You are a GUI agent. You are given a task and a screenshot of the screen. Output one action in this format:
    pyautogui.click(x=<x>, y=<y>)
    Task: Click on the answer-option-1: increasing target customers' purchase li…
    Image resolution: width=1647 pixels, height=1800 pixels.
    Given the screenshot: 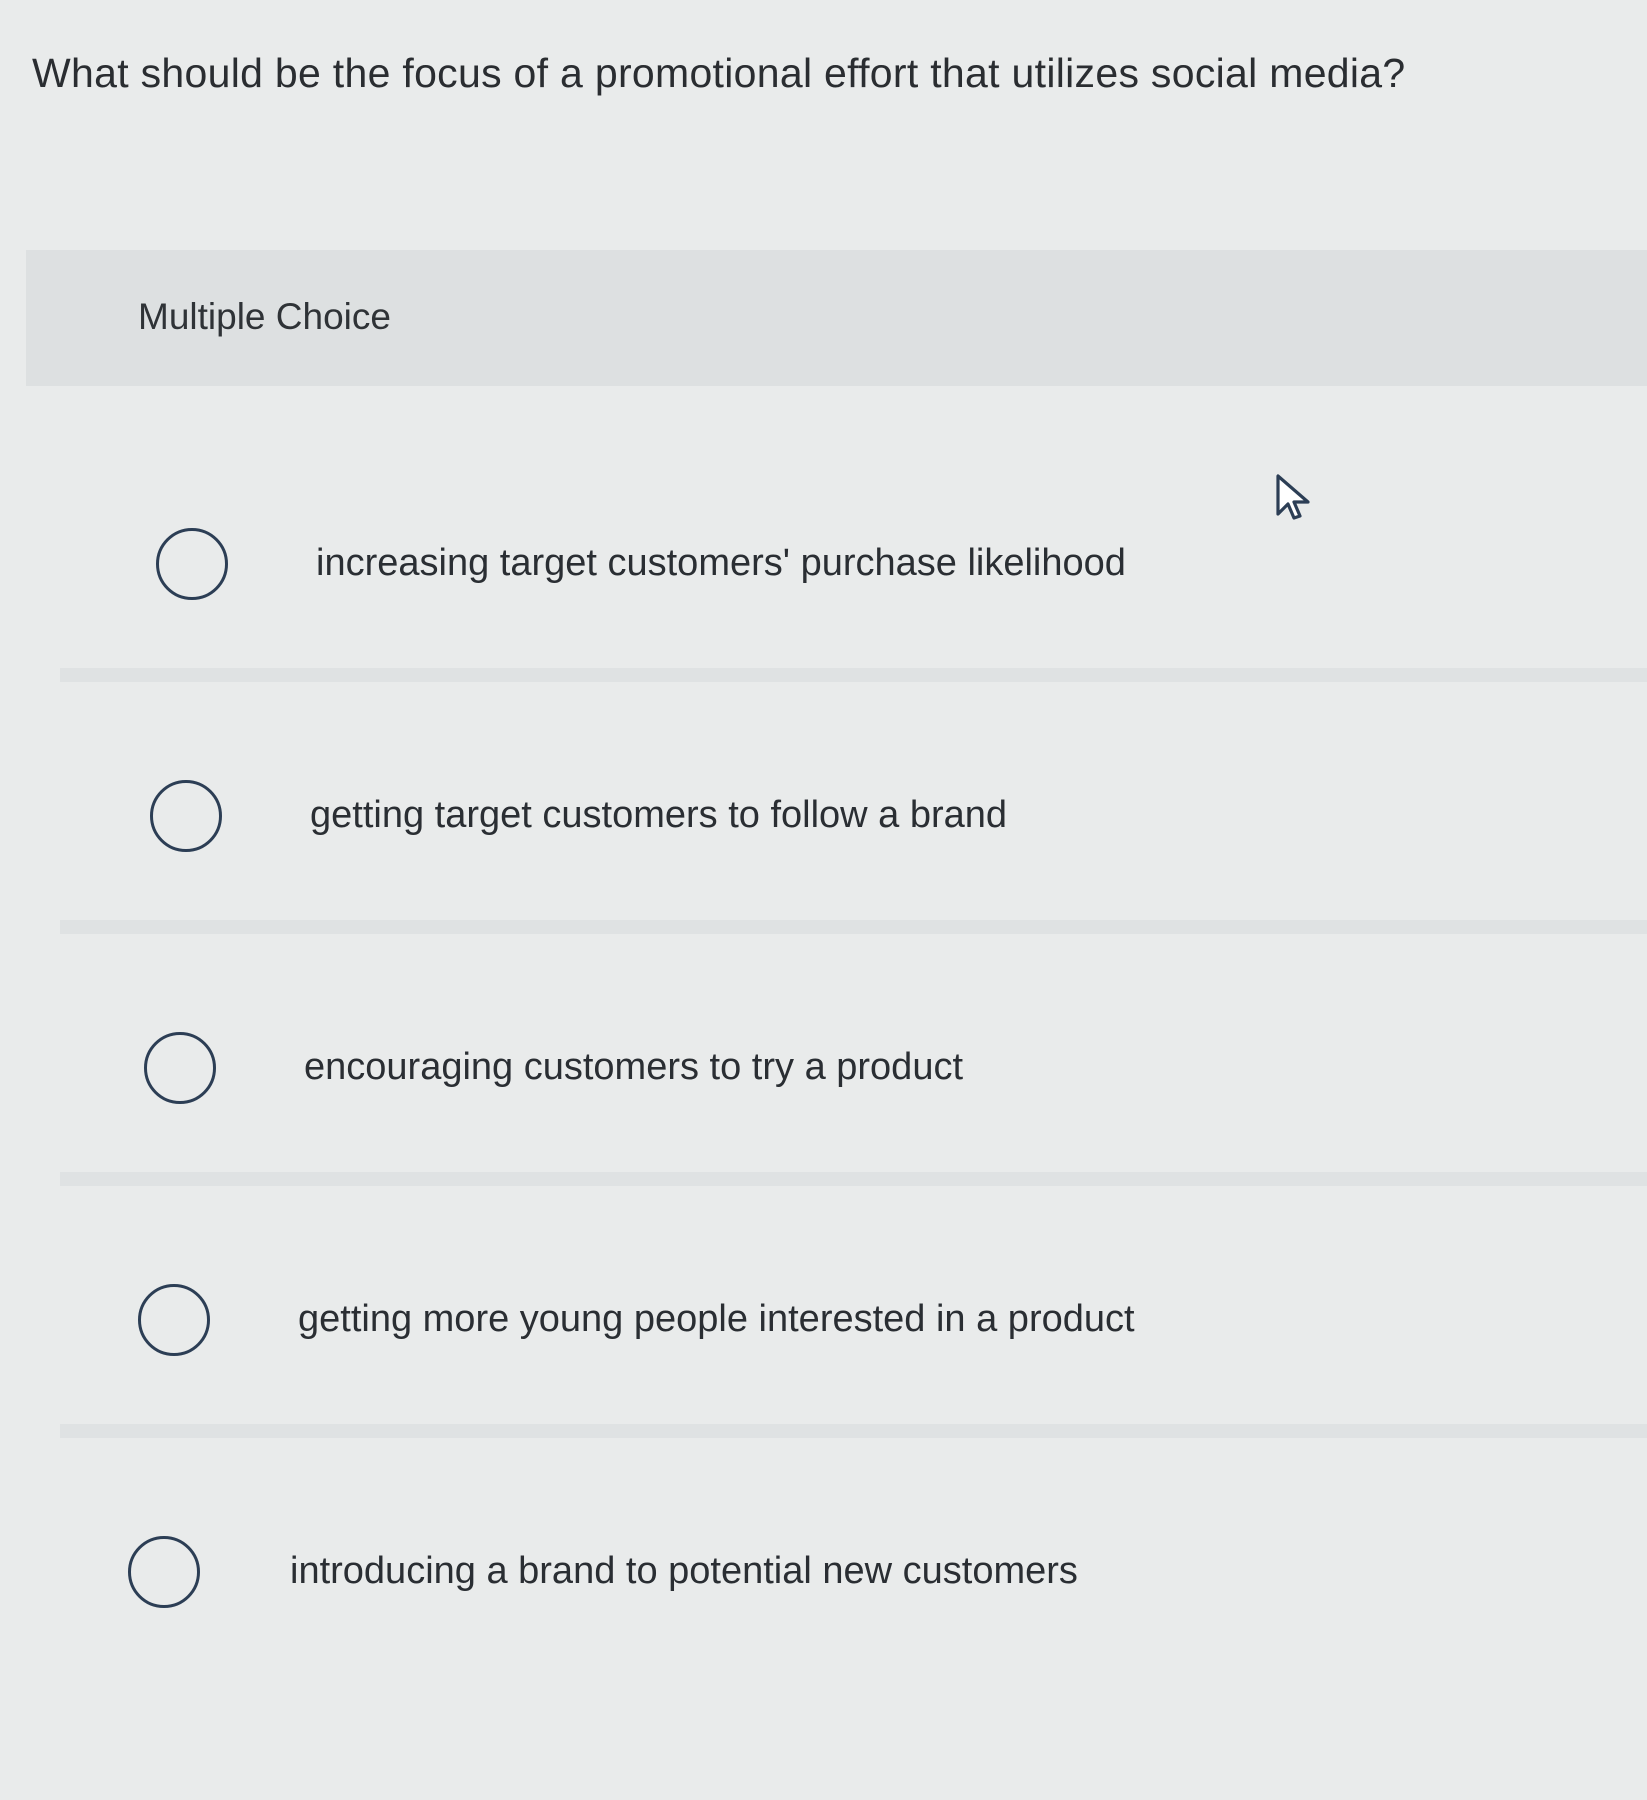 What is the action you would take?
    pyautogui.click(x=853, y=556)
    